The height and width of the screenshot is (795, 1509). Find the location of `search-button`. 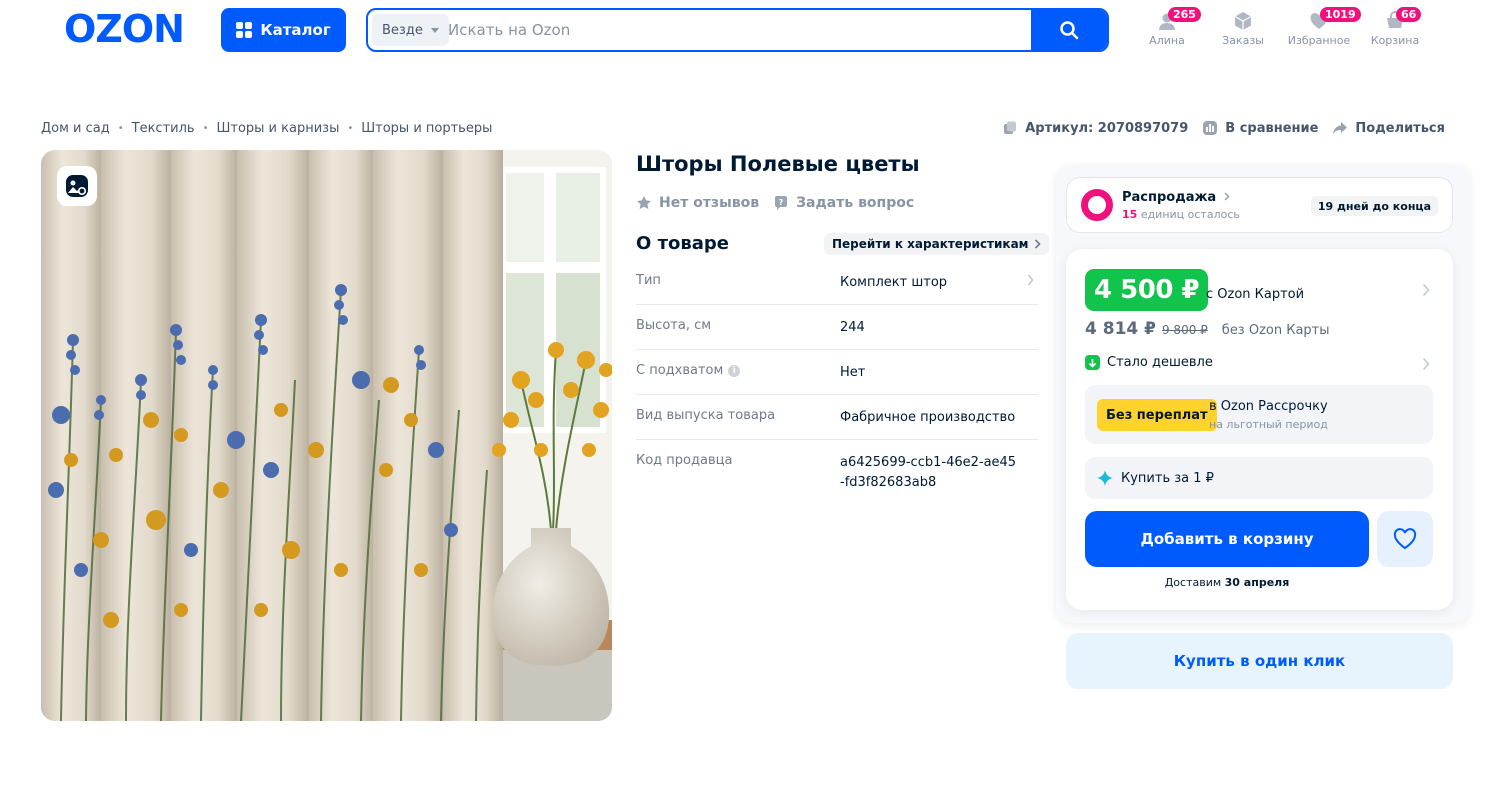

search-button is located at coordinates (1069, 30).